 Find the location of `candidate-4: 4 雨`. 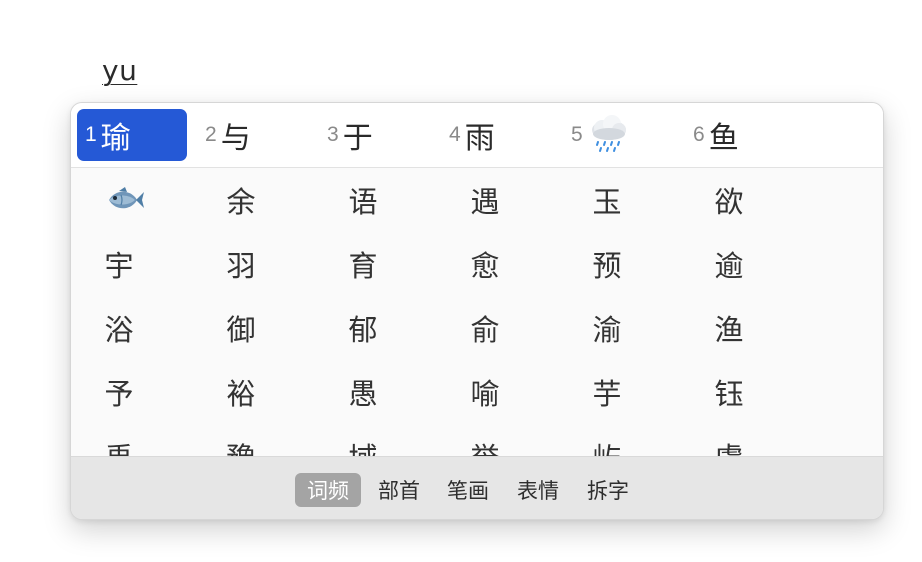

candidate-4: 4 雨 is located at coordinates (496, 135).